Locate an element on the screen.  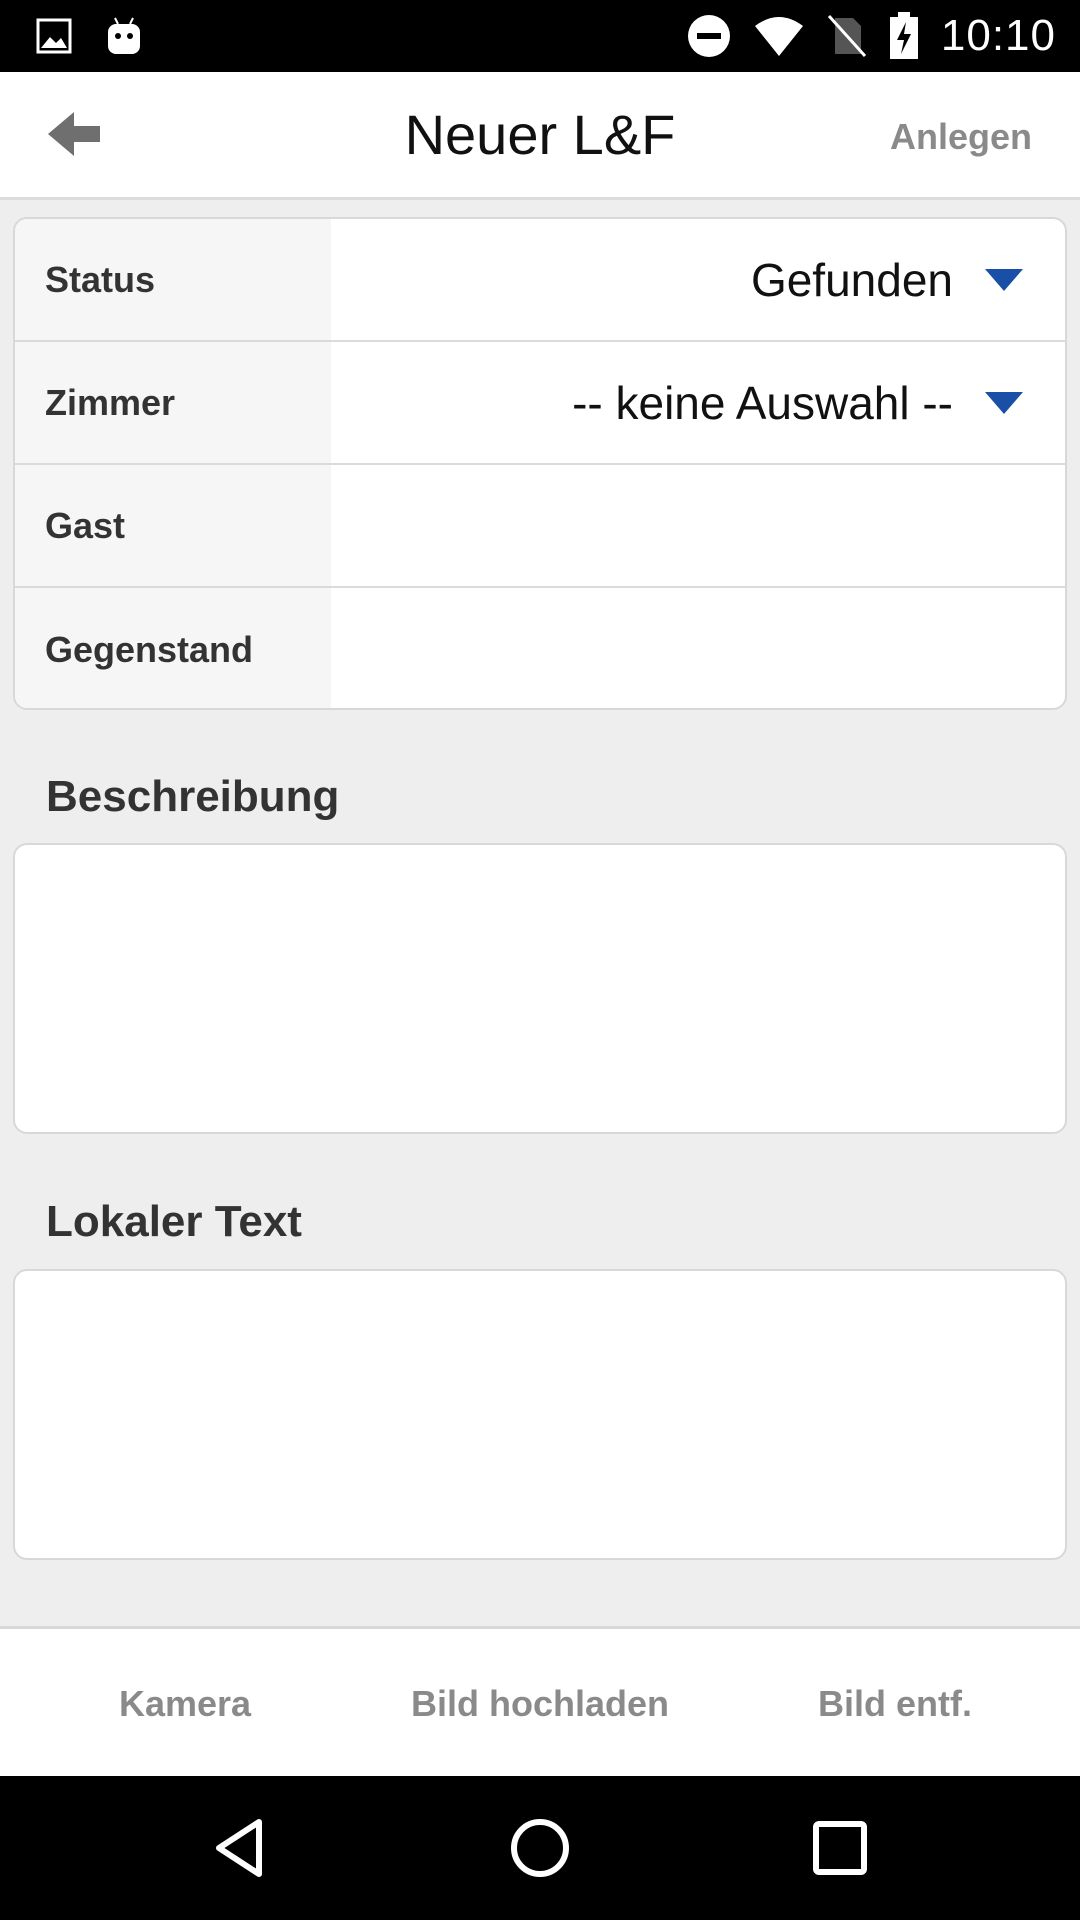
status-bar-right: 10:10 is located at coordinates (871, 36).